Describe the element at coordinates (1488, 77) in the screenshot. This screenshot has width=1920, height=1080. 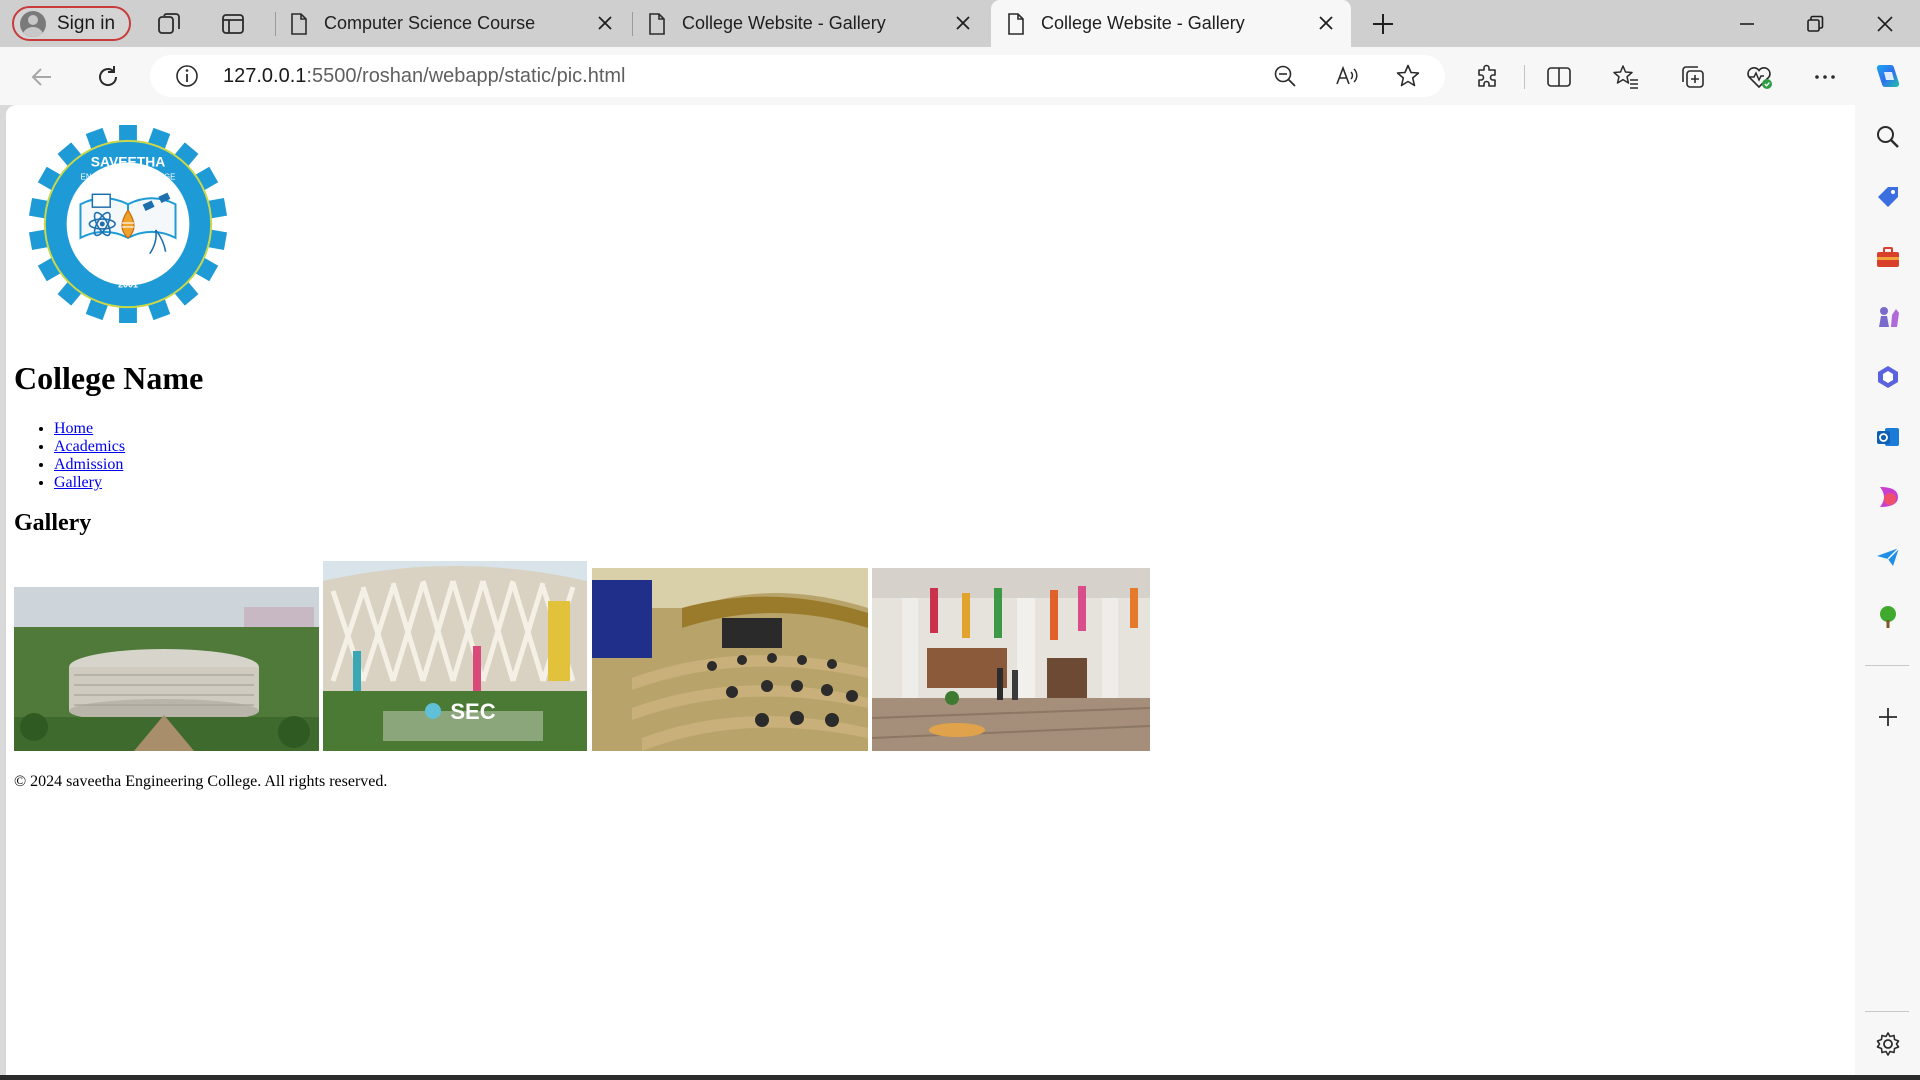
I see `extensions-icon` at that location.